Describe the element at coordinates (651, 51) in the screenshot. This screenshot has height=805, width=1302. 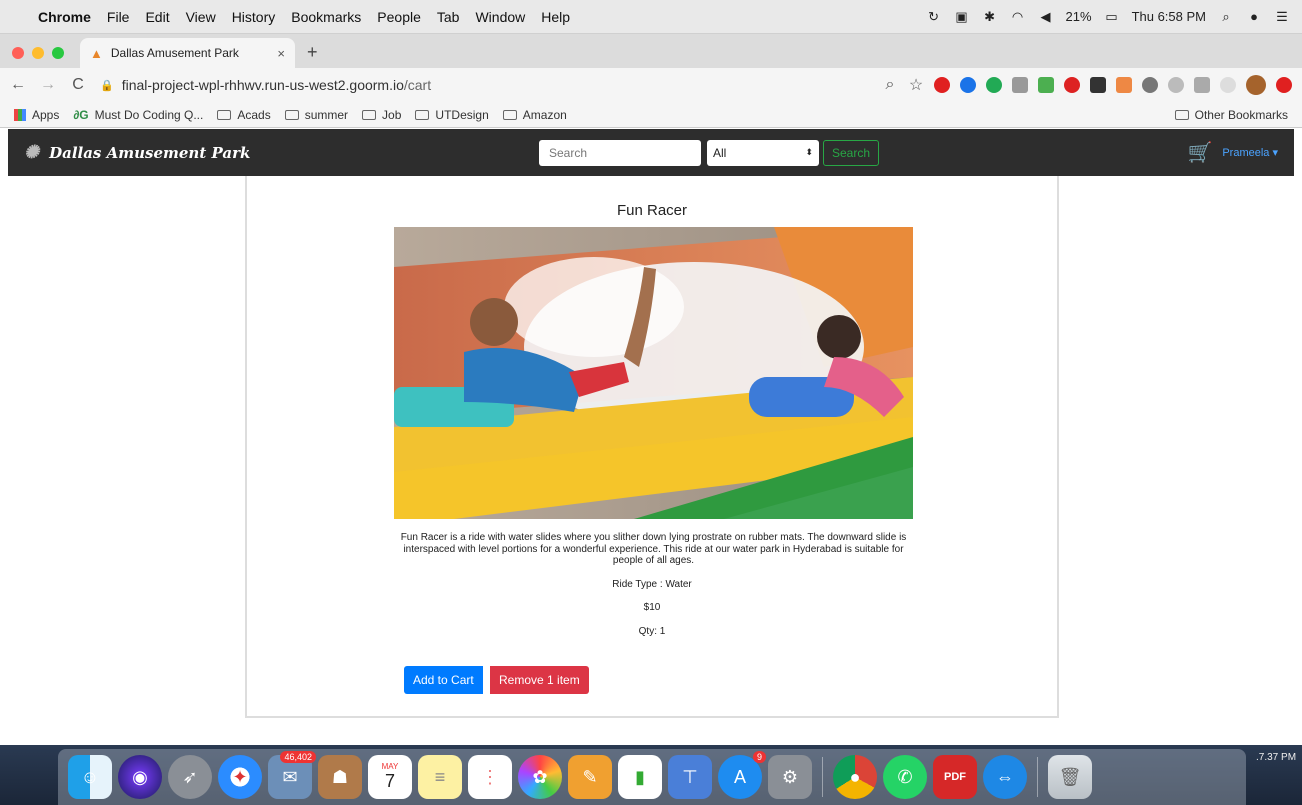
I see `tab-strip: ▲ Dallas Amusement Park × +` at that location.